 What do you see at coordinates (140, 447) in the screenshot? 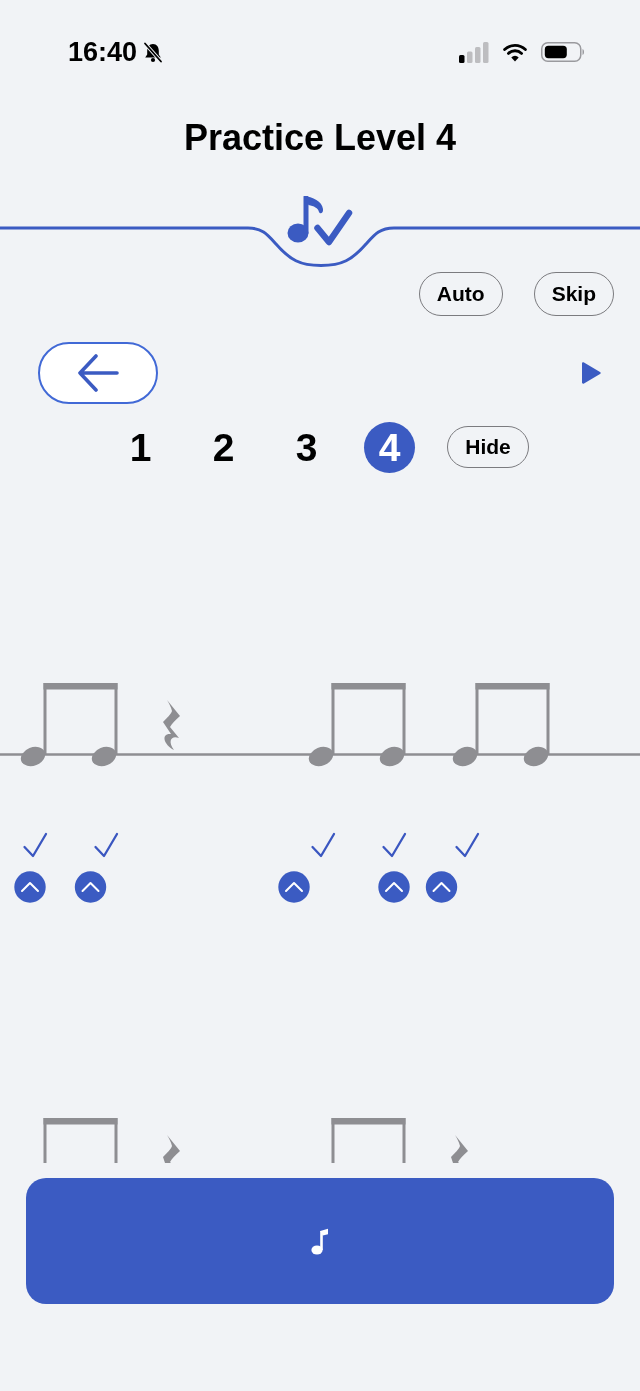
I see `level-tab: 1` at bounding box center [140, 447].